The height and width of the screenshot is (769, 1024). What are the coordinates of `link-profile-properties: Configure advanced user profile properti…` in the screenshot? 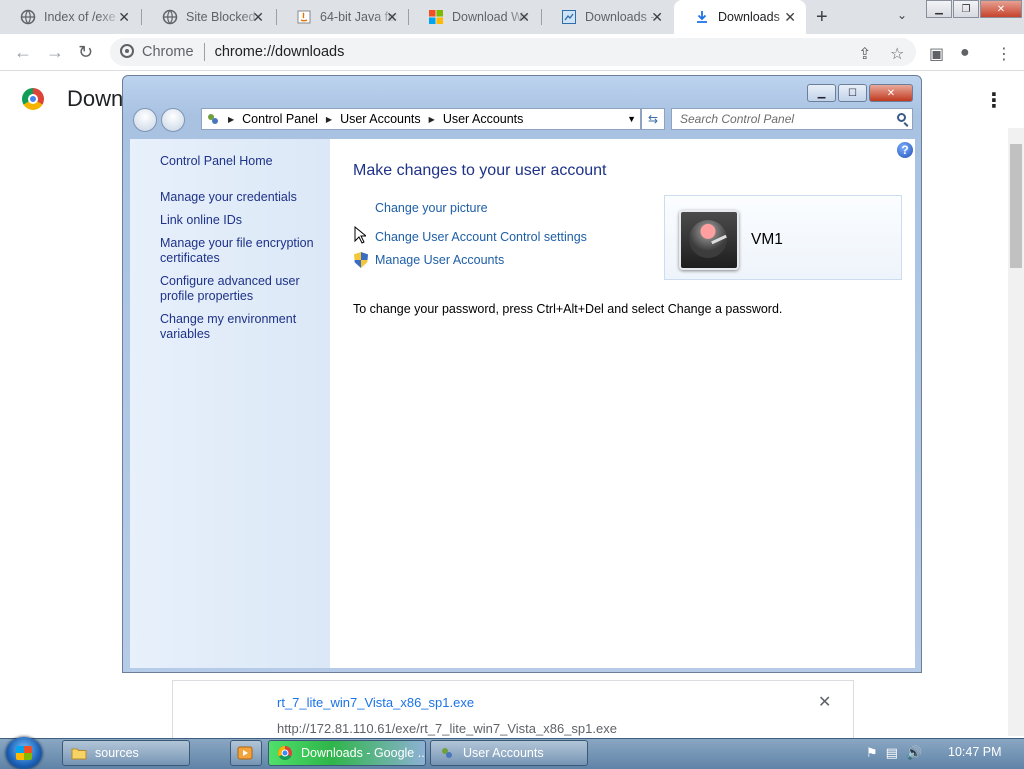 It's located at (240, 289).